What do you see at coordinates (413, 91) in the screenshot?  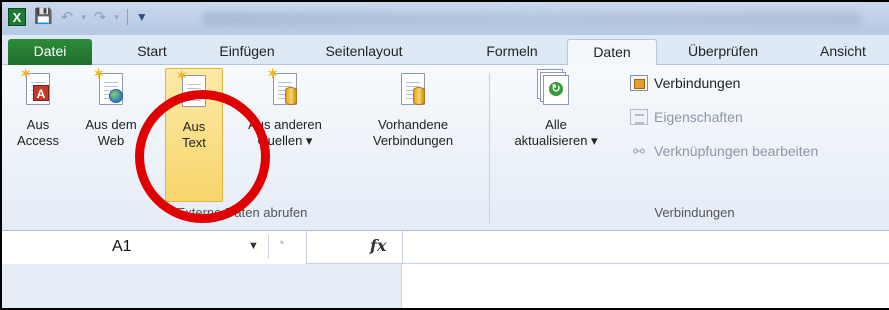 I see `existing-connections-icon` at bounding box center [413, 91].